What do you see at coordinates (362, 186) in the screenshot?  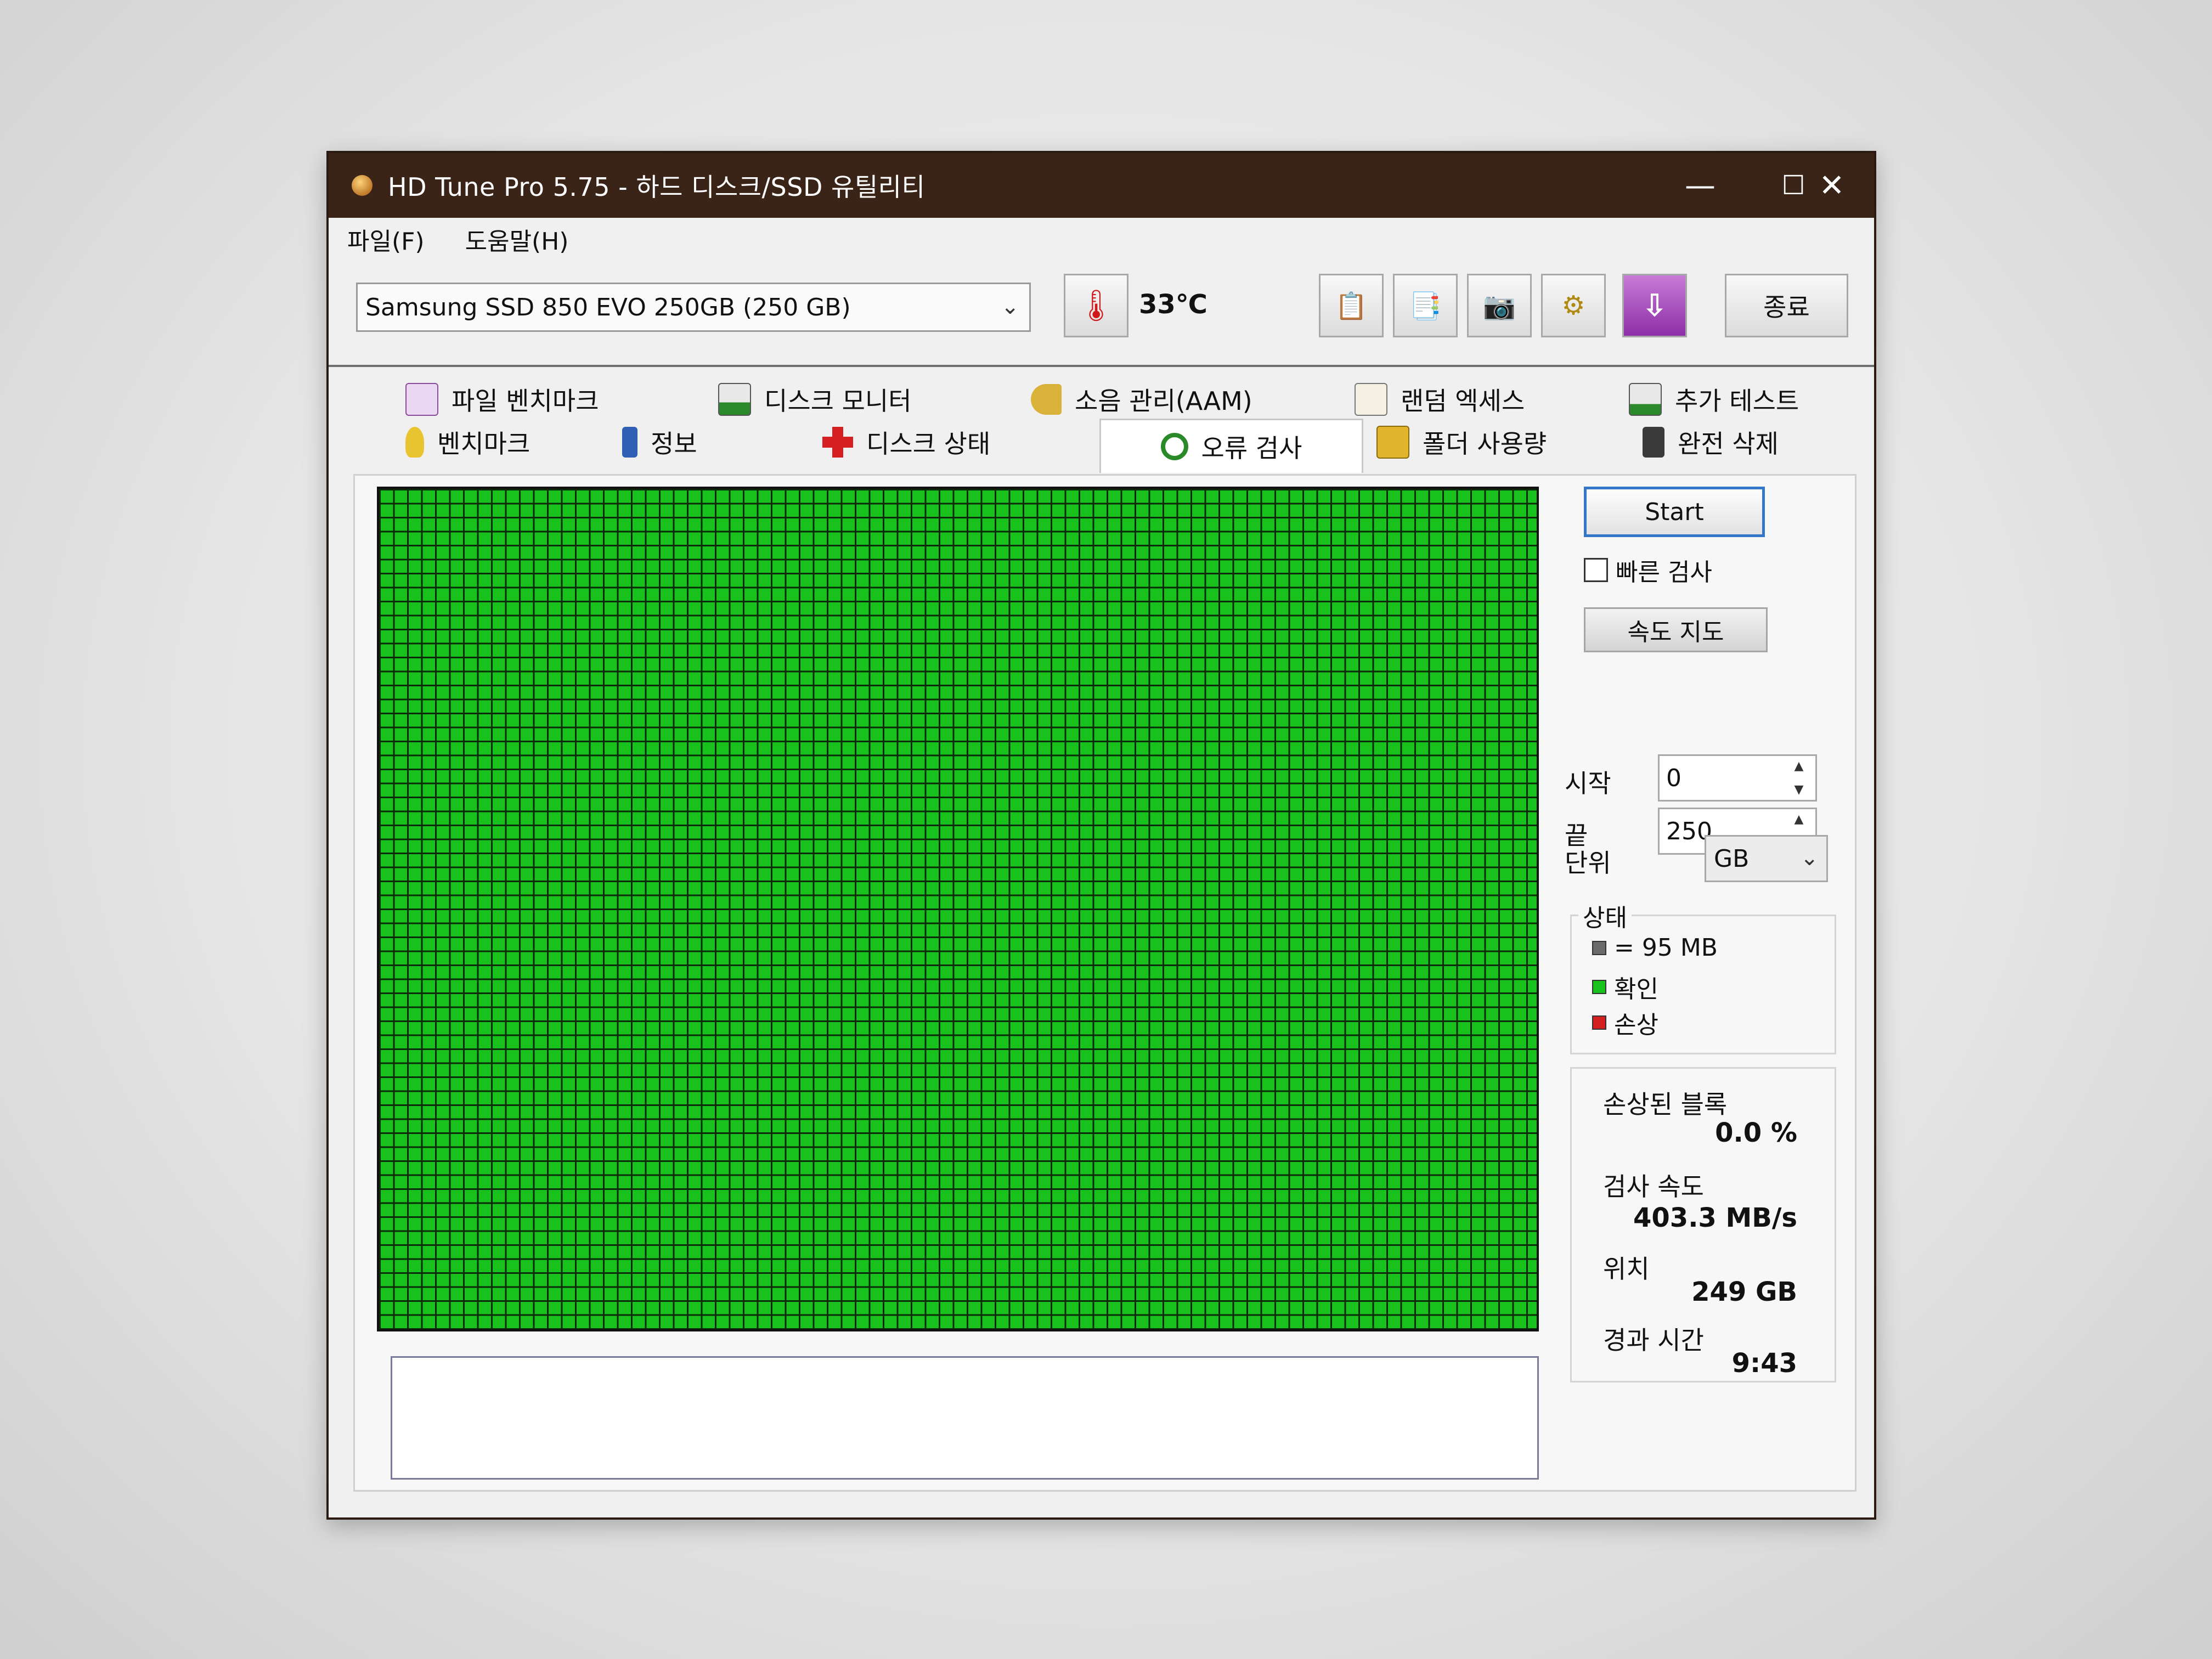 I see `app-logo-icon` at bounding box center [362, 186].